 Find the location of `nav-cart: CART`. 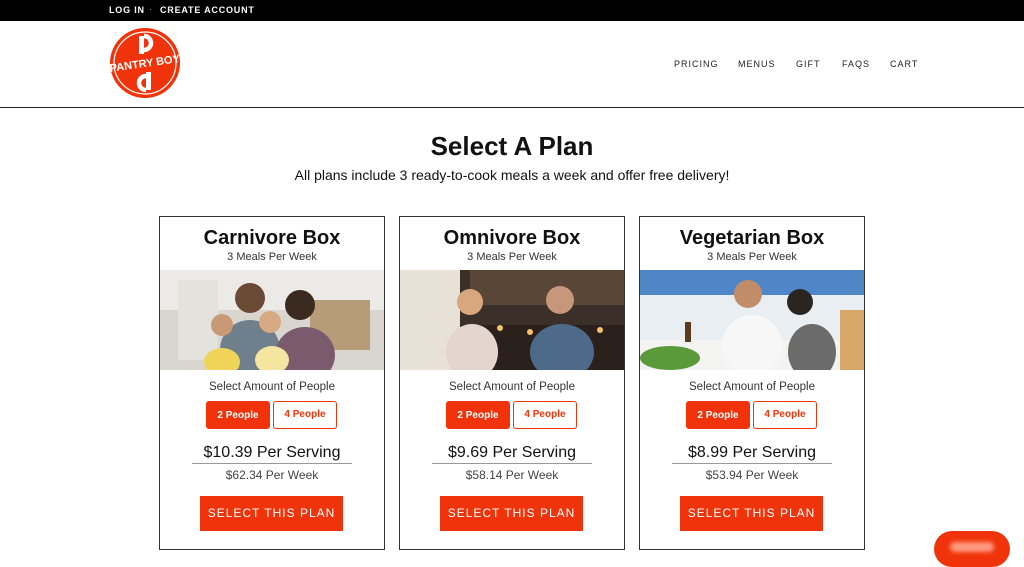

nav-cart: CART is located at coordinates (904, 64).